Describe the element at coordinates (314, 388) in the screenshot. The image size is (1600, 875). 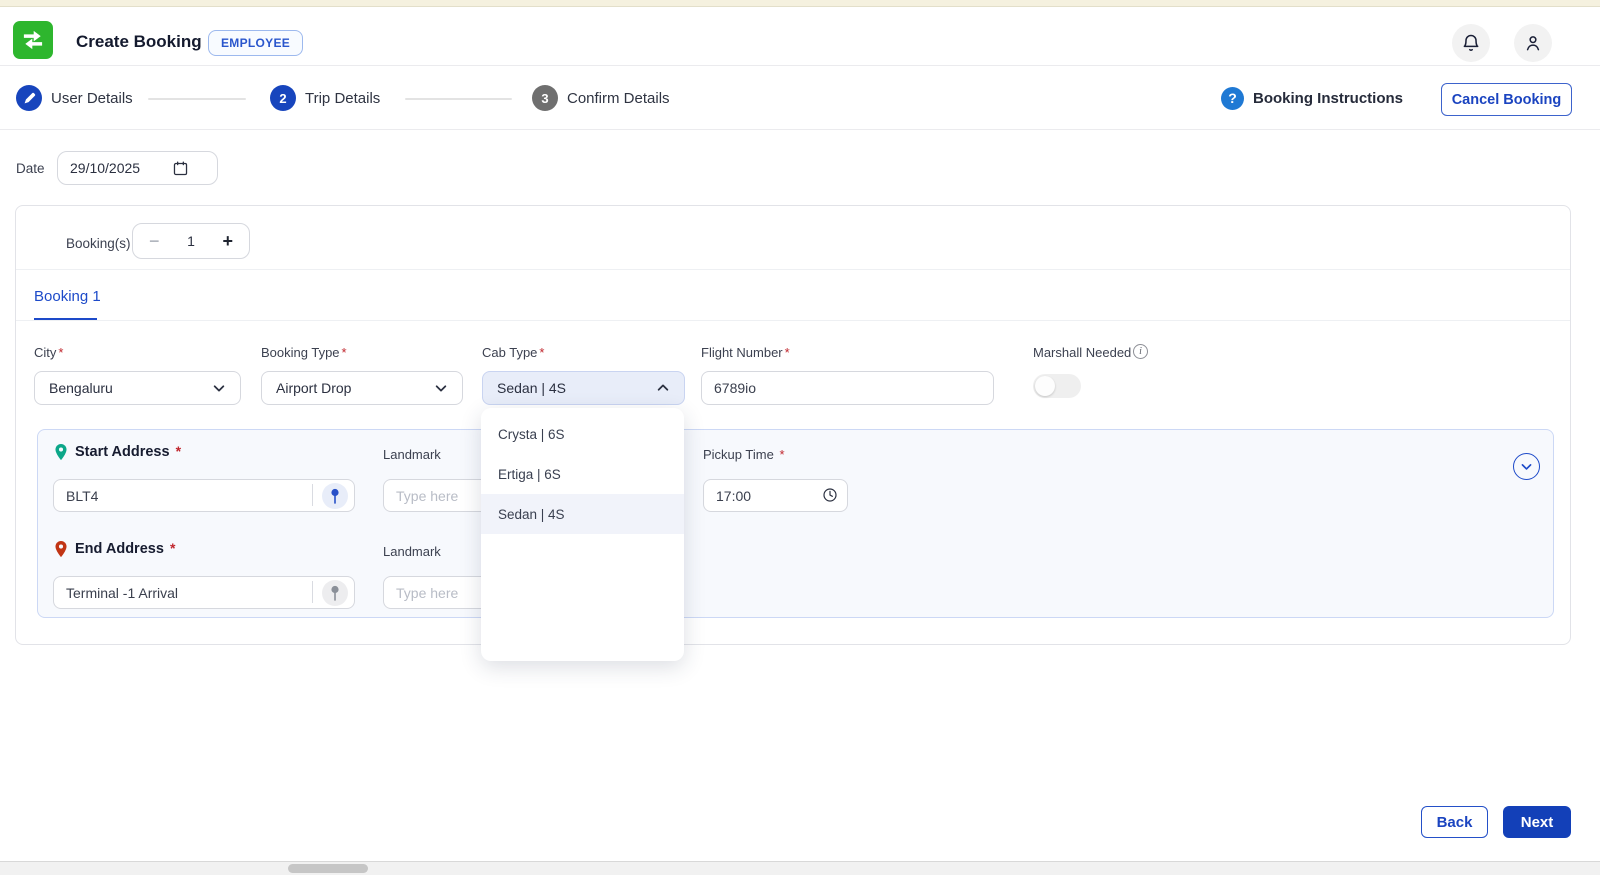
I see `booking-type-value: Airport Drop` at that location.